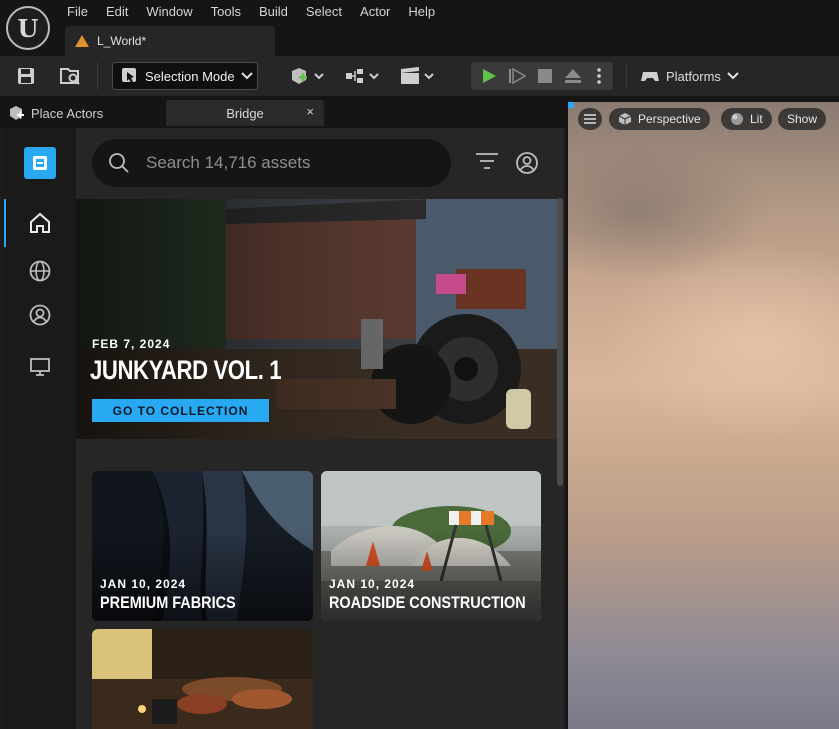  What do you see at coordinates (186, 370) in the screenshot?
I see `hero-title: JUNKYARD VOL. 1` at bounding box center [186, 370].